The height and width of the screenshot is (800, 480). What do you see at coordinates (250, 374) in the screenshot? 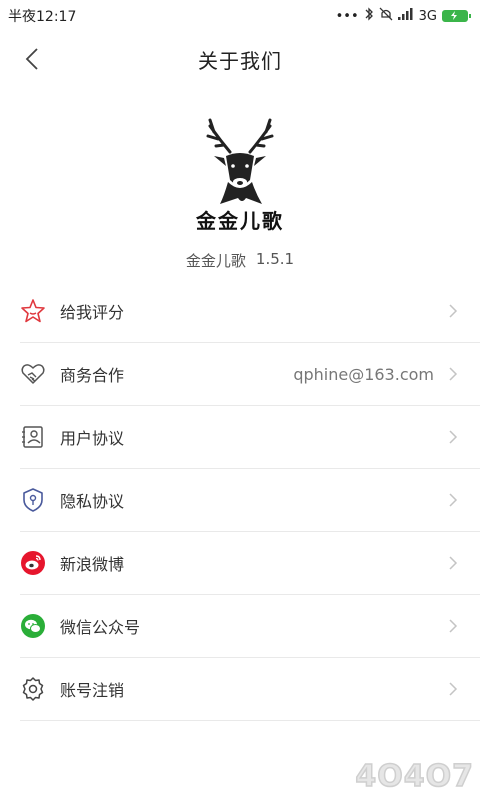
I see `menu-item-business: 商务合作 qphine@163.com` at bounding box center [250, 374].